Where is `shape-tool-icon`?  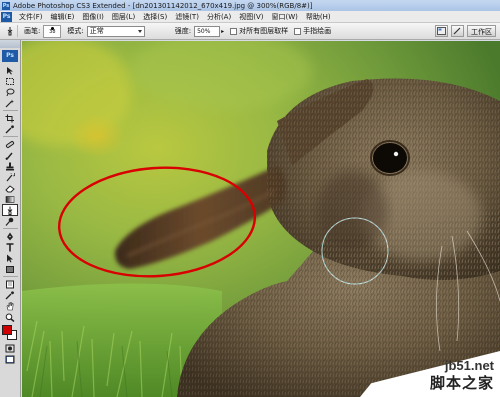 shape-tool-icon is located at coordinates (10, 269).